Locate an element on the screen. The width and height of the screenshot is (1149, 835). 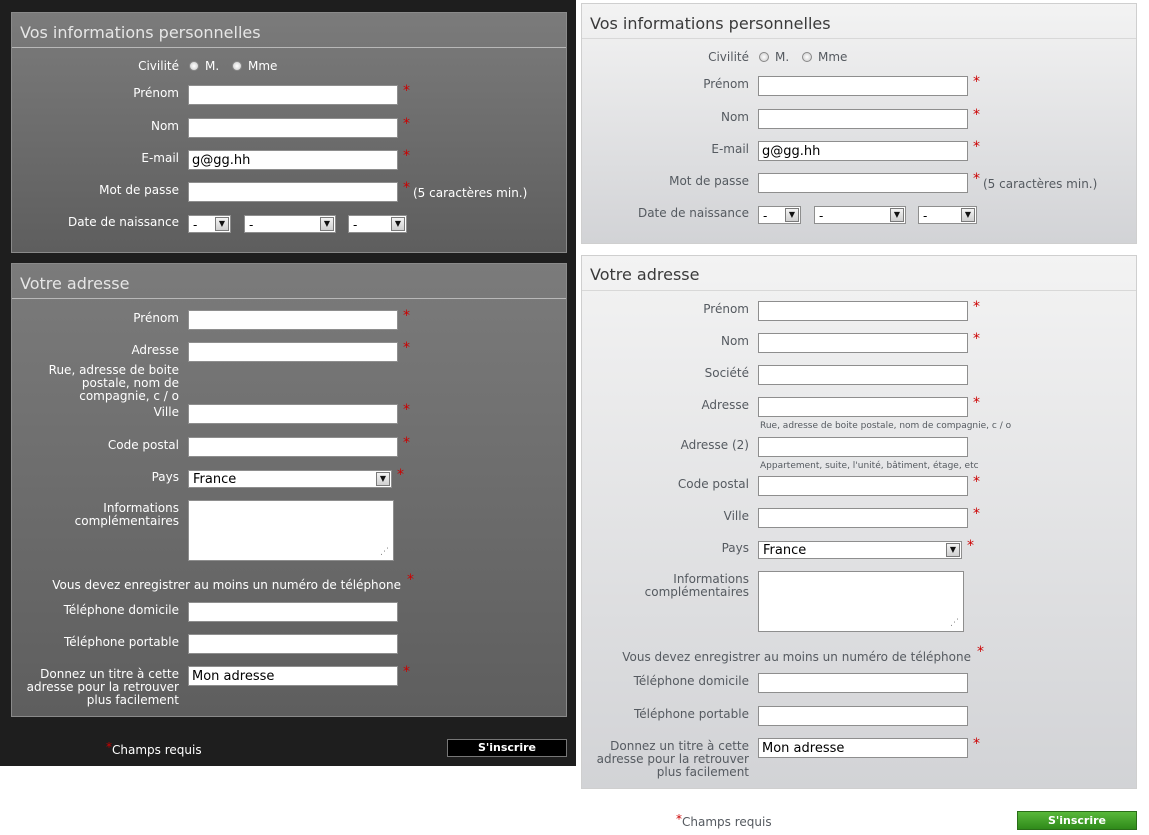
panel-title: Vos informations personnelles is located at coordinates (710, 23).